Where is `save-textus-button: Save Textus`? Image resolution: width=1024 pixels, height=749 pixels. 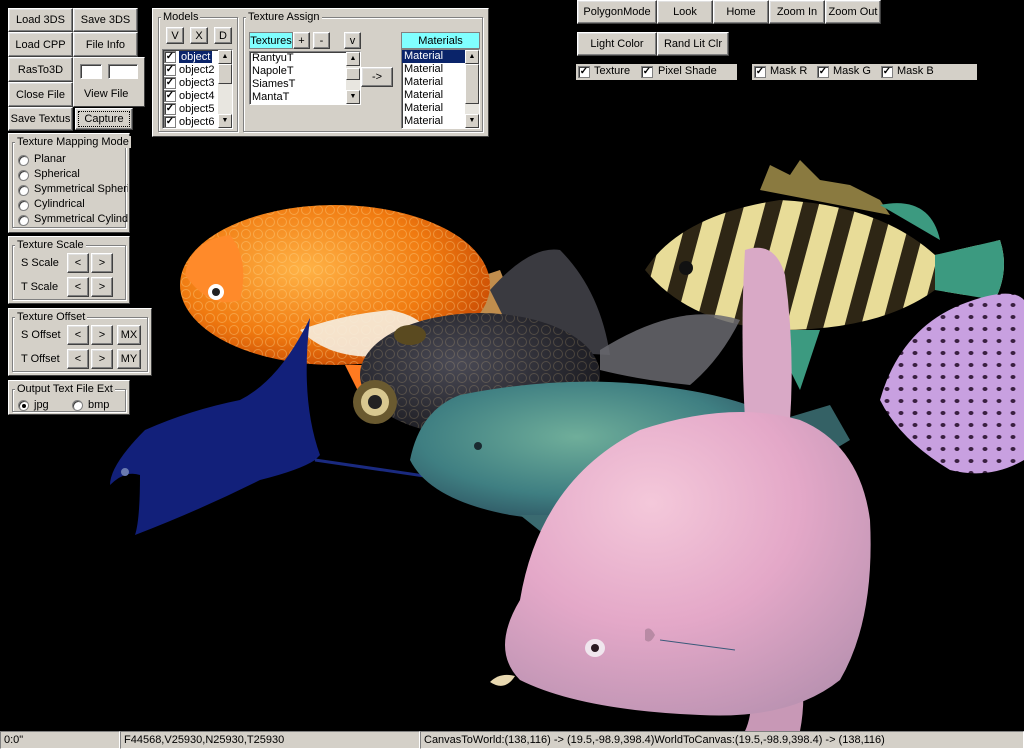
save-textus-button: Save Textus is located at coordinates (40, 119).